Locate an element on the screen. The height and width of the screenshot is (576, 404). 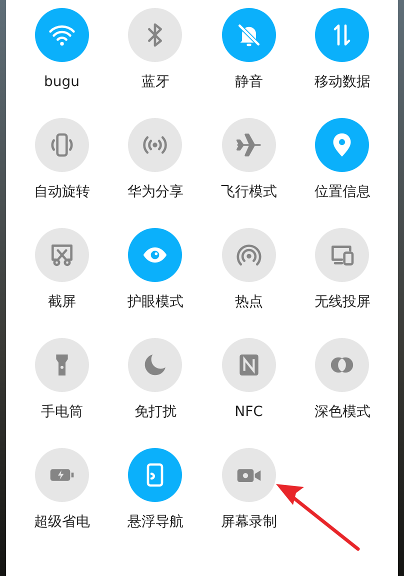
toggle-label: 截屏 is located at coordinates (62, 302).